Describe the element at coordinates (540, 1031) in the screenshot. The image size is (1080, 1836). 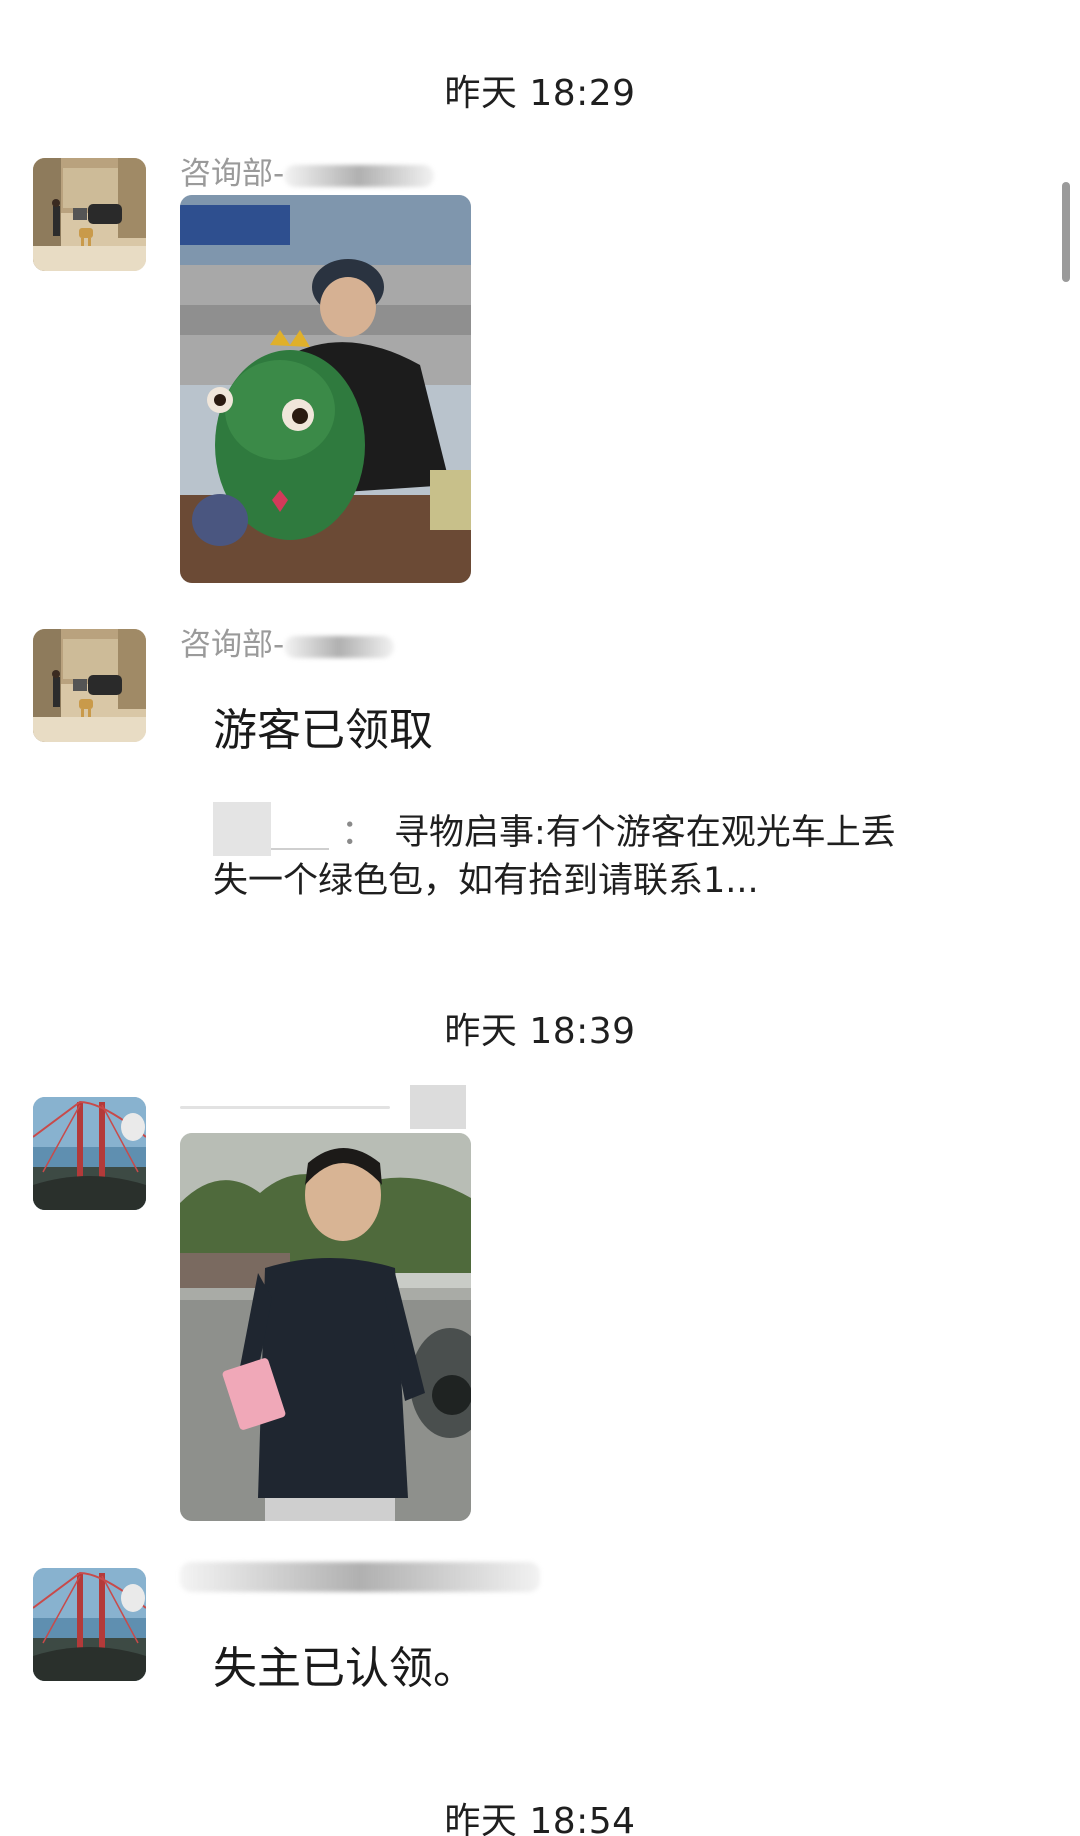
I see `timestamp: 昨天 18:39` at that location.